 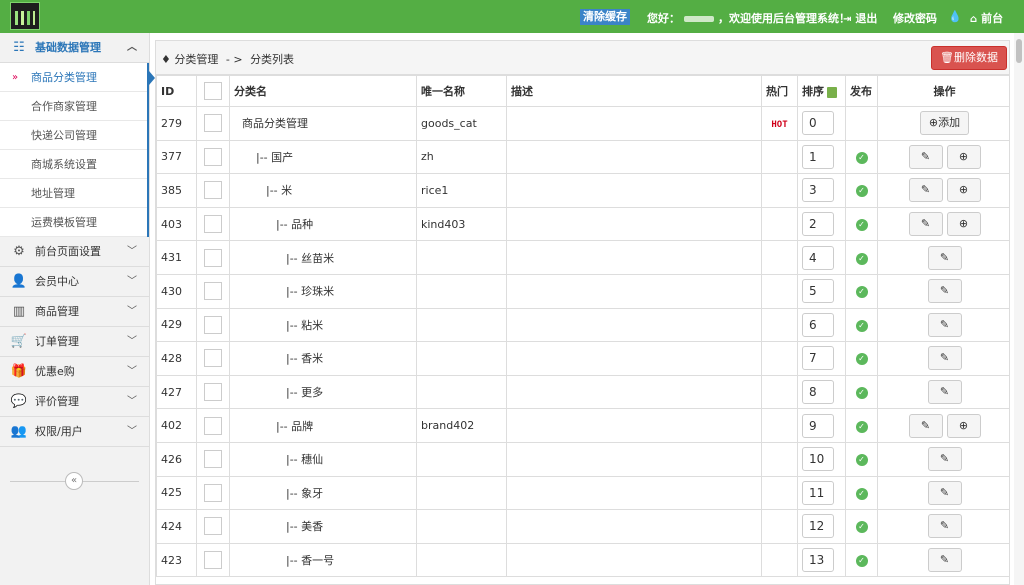 I want to click on sort-input: 5, so click(x=818, y=291).